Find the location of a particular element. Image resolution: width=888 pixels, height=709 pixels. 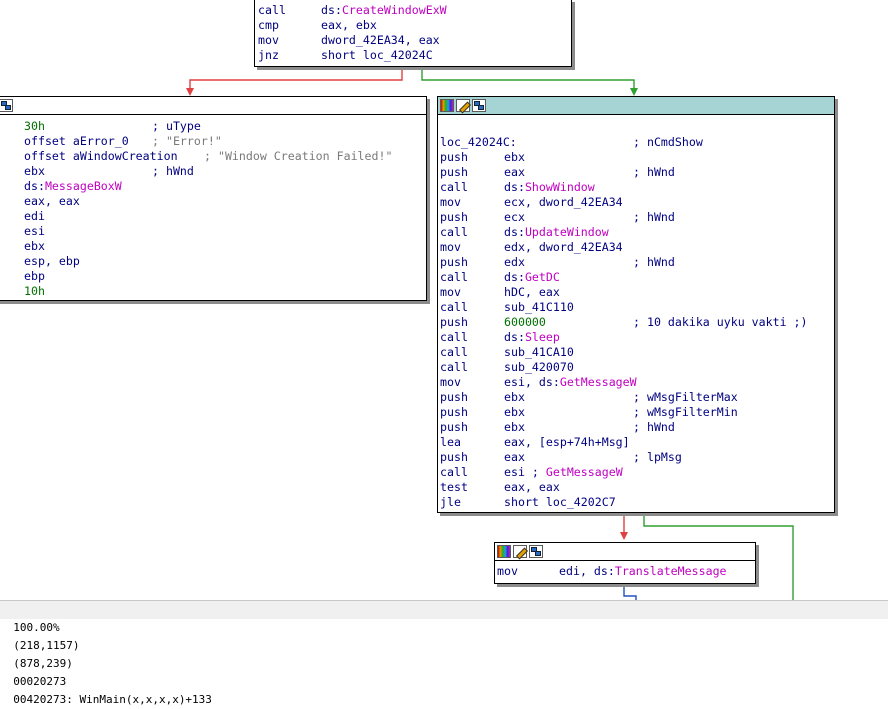

bottom-code-block: mov edi, ds:TranslateMessage is located at coordinates (625, 563).